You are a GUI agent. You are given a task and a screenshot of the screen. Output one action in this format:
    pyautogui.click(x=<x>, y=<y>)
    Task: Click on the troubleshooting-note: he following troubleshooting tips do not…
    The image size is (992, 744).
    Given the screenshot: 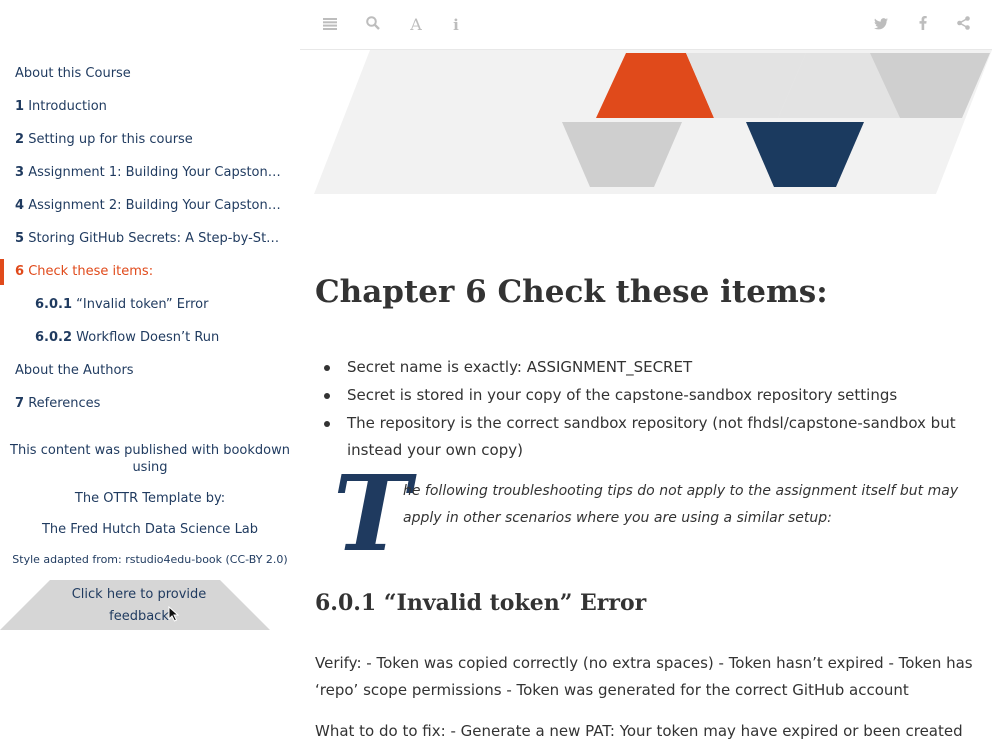 What is the action you would take?
    pyautogui.click(x=681, y=504)
    